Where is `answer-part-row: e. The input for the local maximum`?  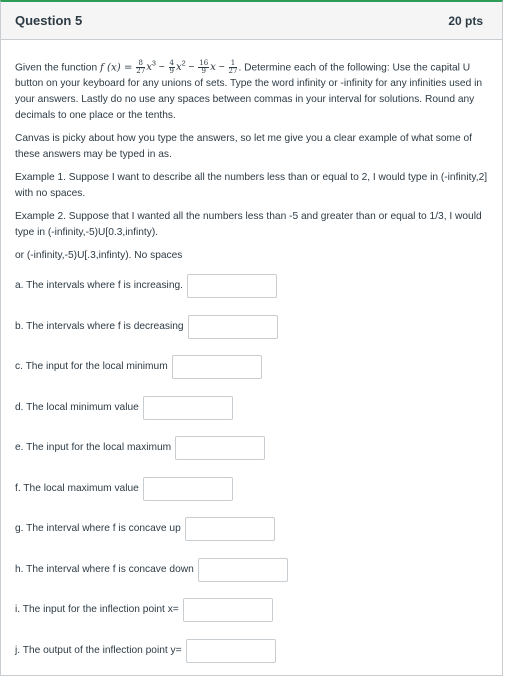 answer-part-row: e. The input for the local maximum is located at coordinates (251, 448).